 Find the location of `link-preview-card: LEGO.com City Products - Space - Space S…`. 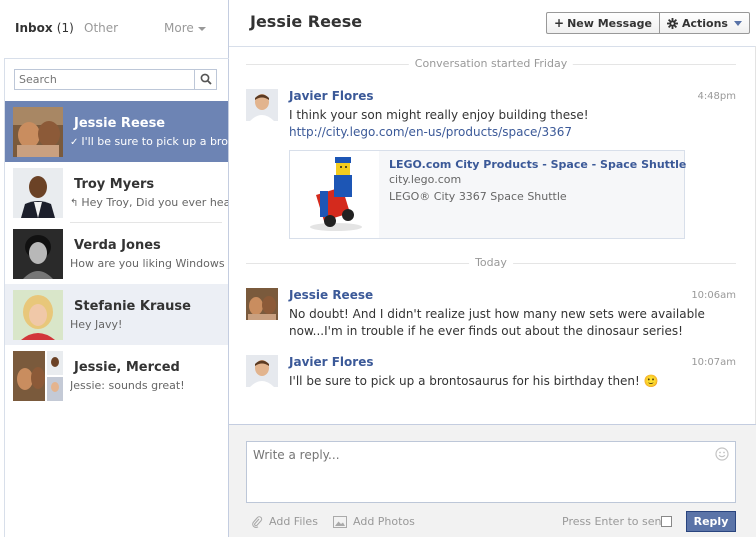

link-preview-card: LEGO.com City Products - Space - Space S… is located at coordinates (487, 194).